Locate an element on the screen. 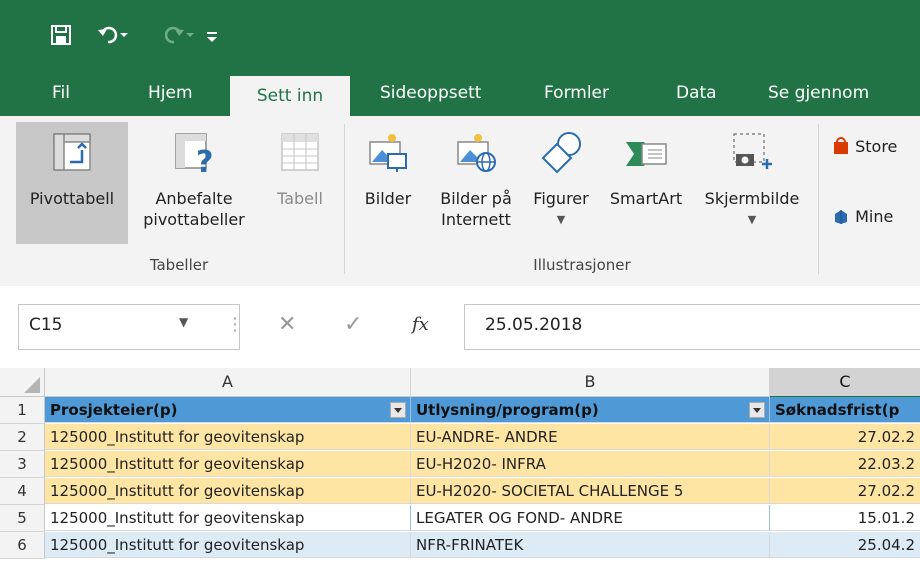 This screenshot has height=588, width=920. table-cell: NFR-FRINATEK is located at coordinates (590, 545).